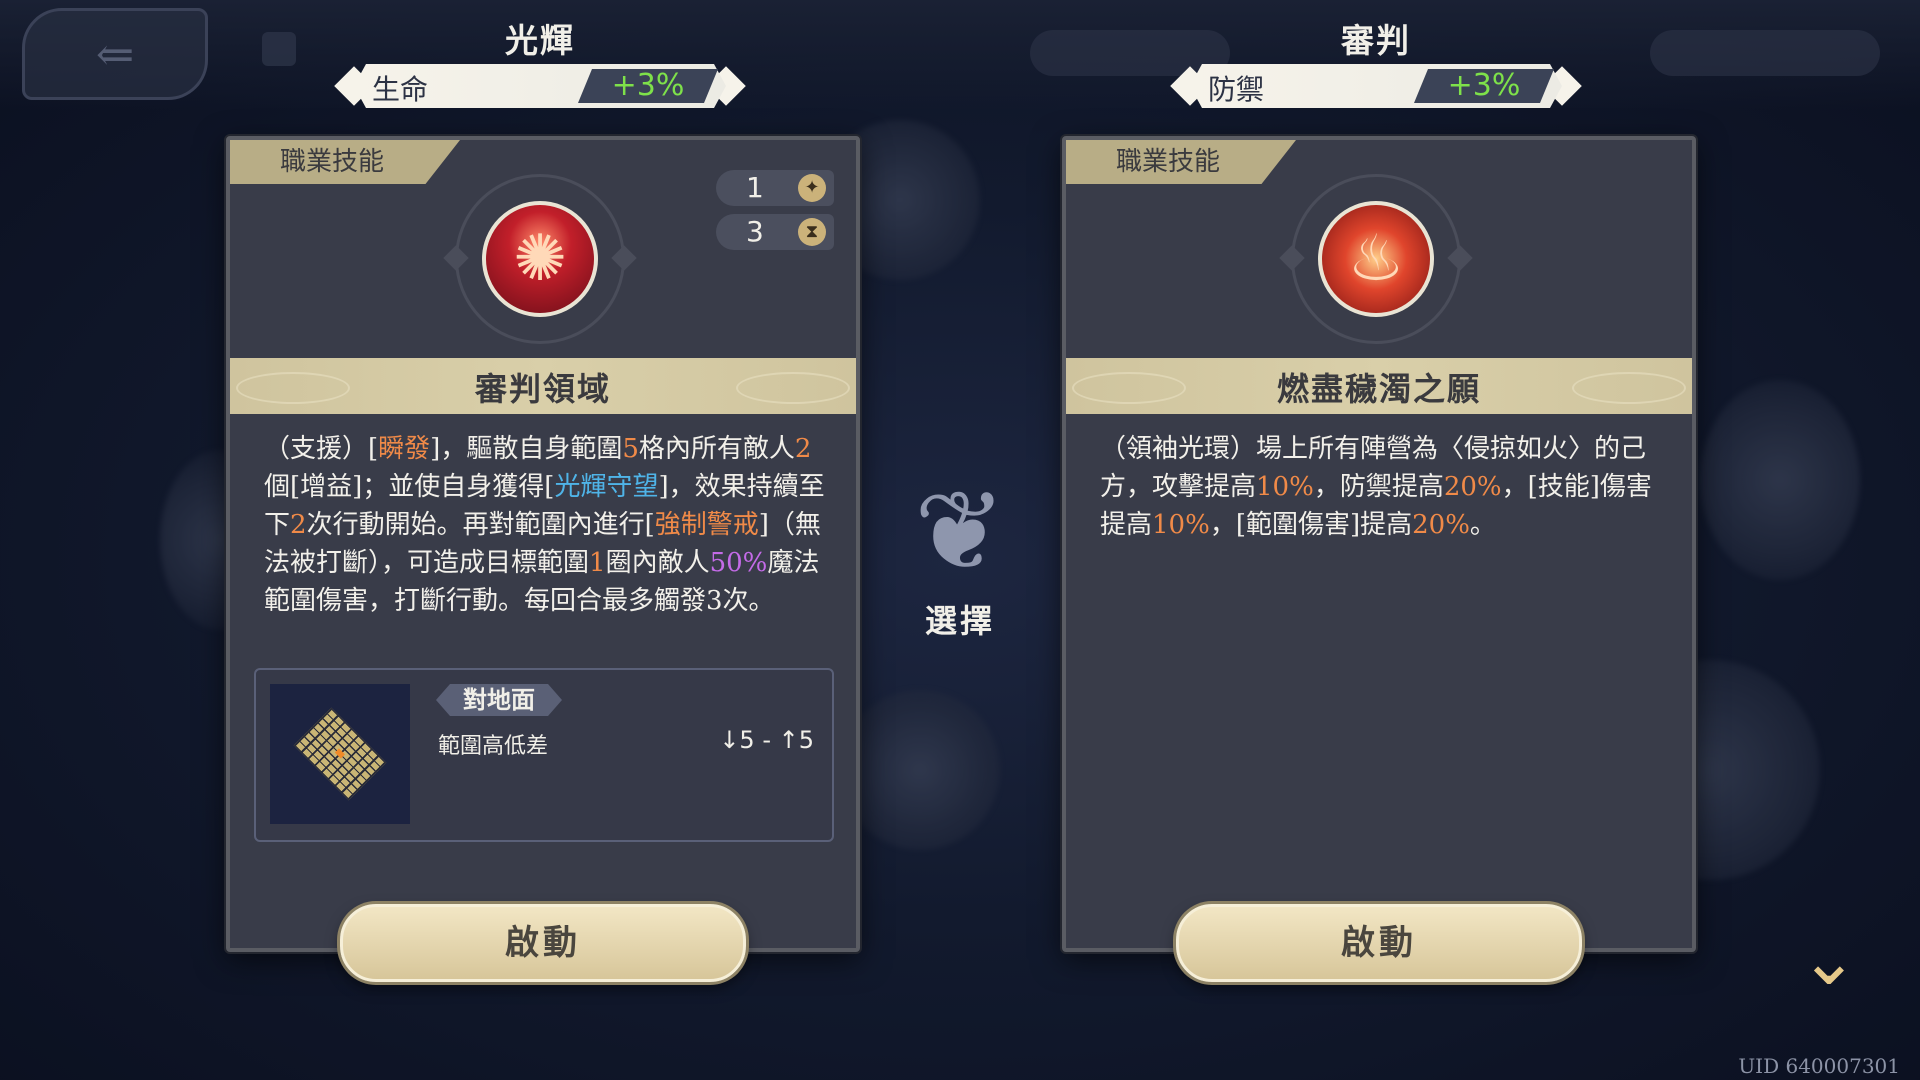  I want to click on chevron-down-icon: ⌄, so click(1829, 960).